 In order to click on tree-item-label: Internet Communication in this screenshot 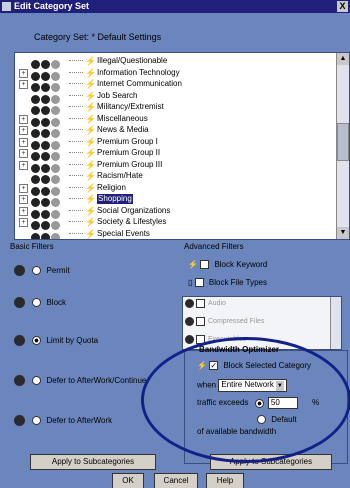, I will do `click(139, 84)`.